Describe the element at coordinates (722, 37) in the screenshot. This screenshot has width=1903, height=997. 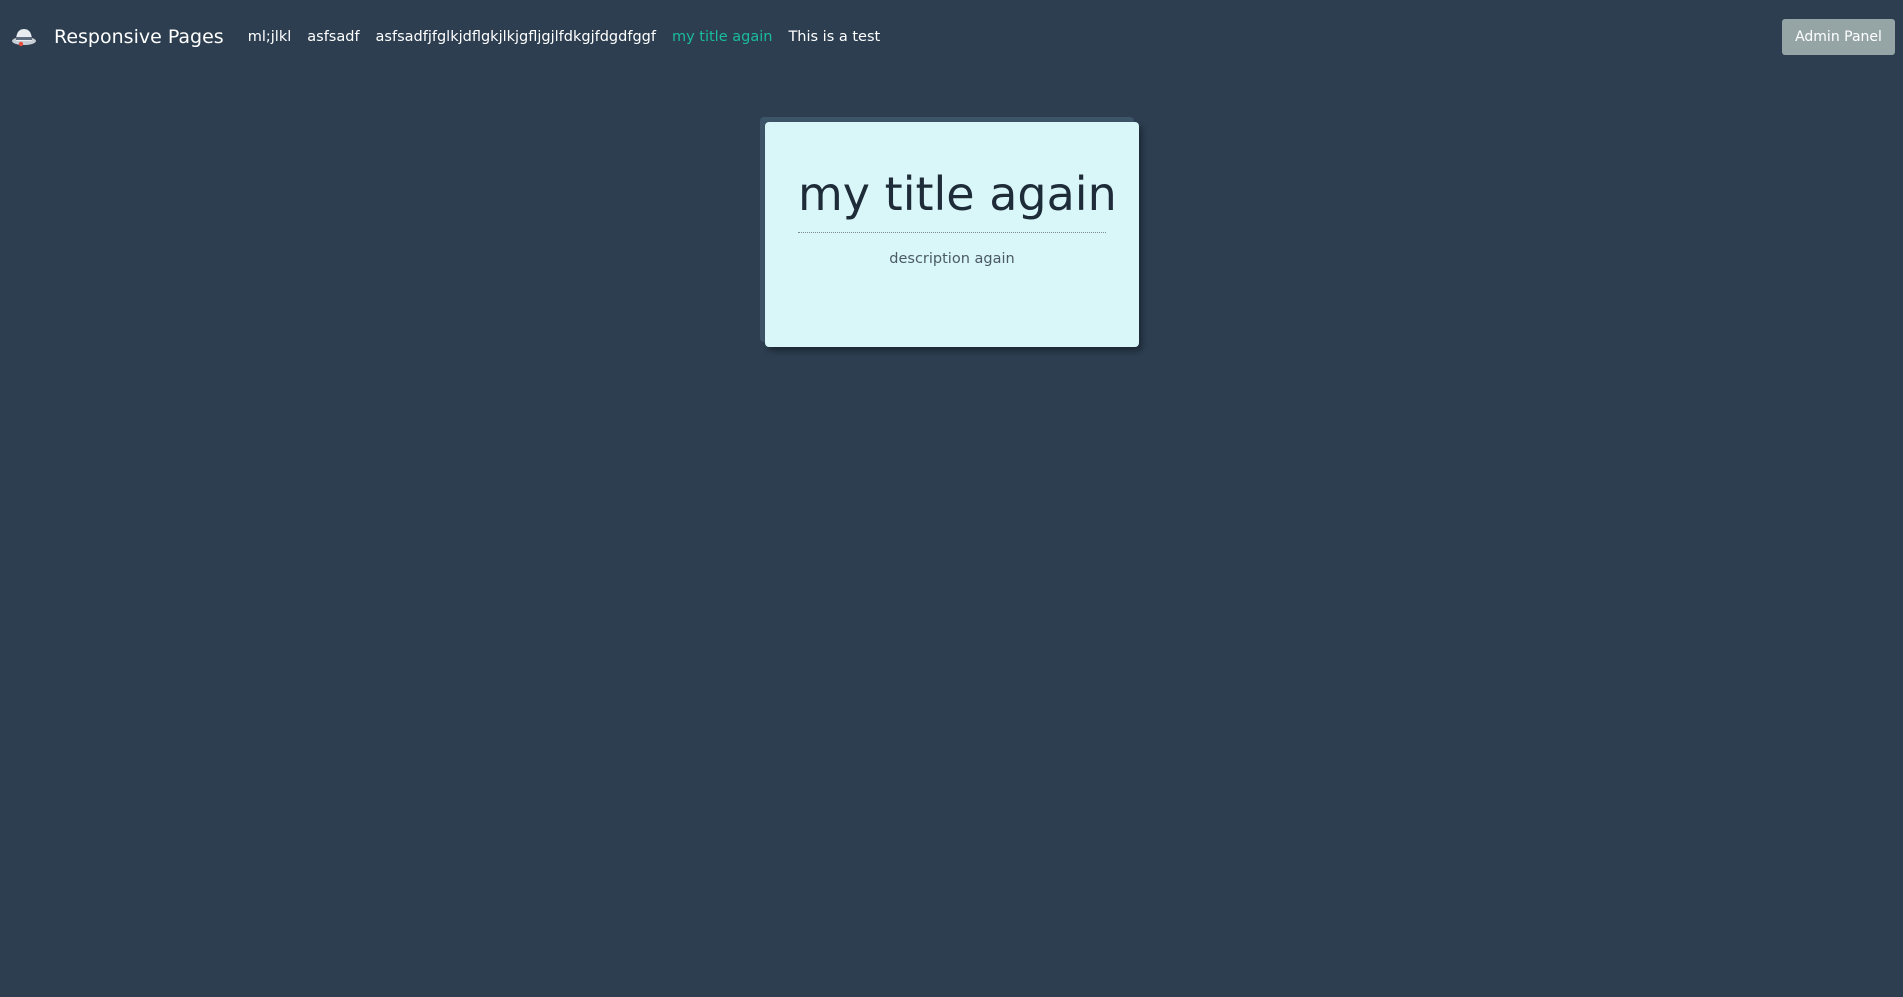
I see `nav-link-my-title-again: my title again` at that location.